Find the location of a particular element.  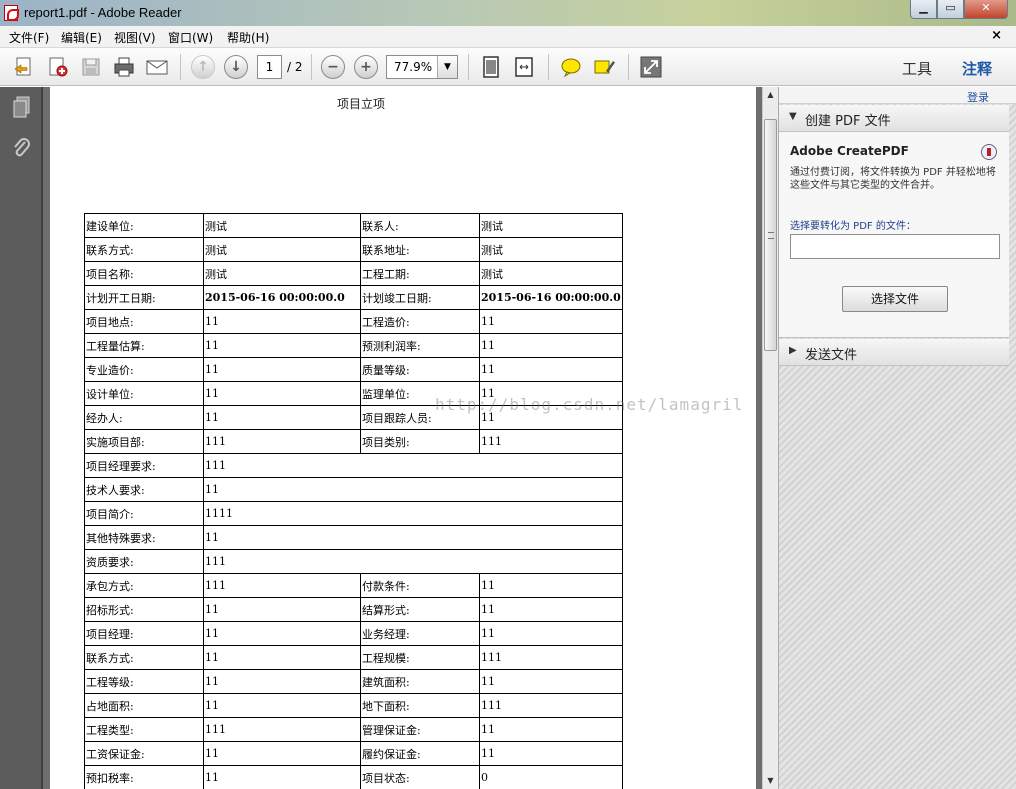

window-controls: ▁ ▭ ✕ is located at coordinates (959, 9).